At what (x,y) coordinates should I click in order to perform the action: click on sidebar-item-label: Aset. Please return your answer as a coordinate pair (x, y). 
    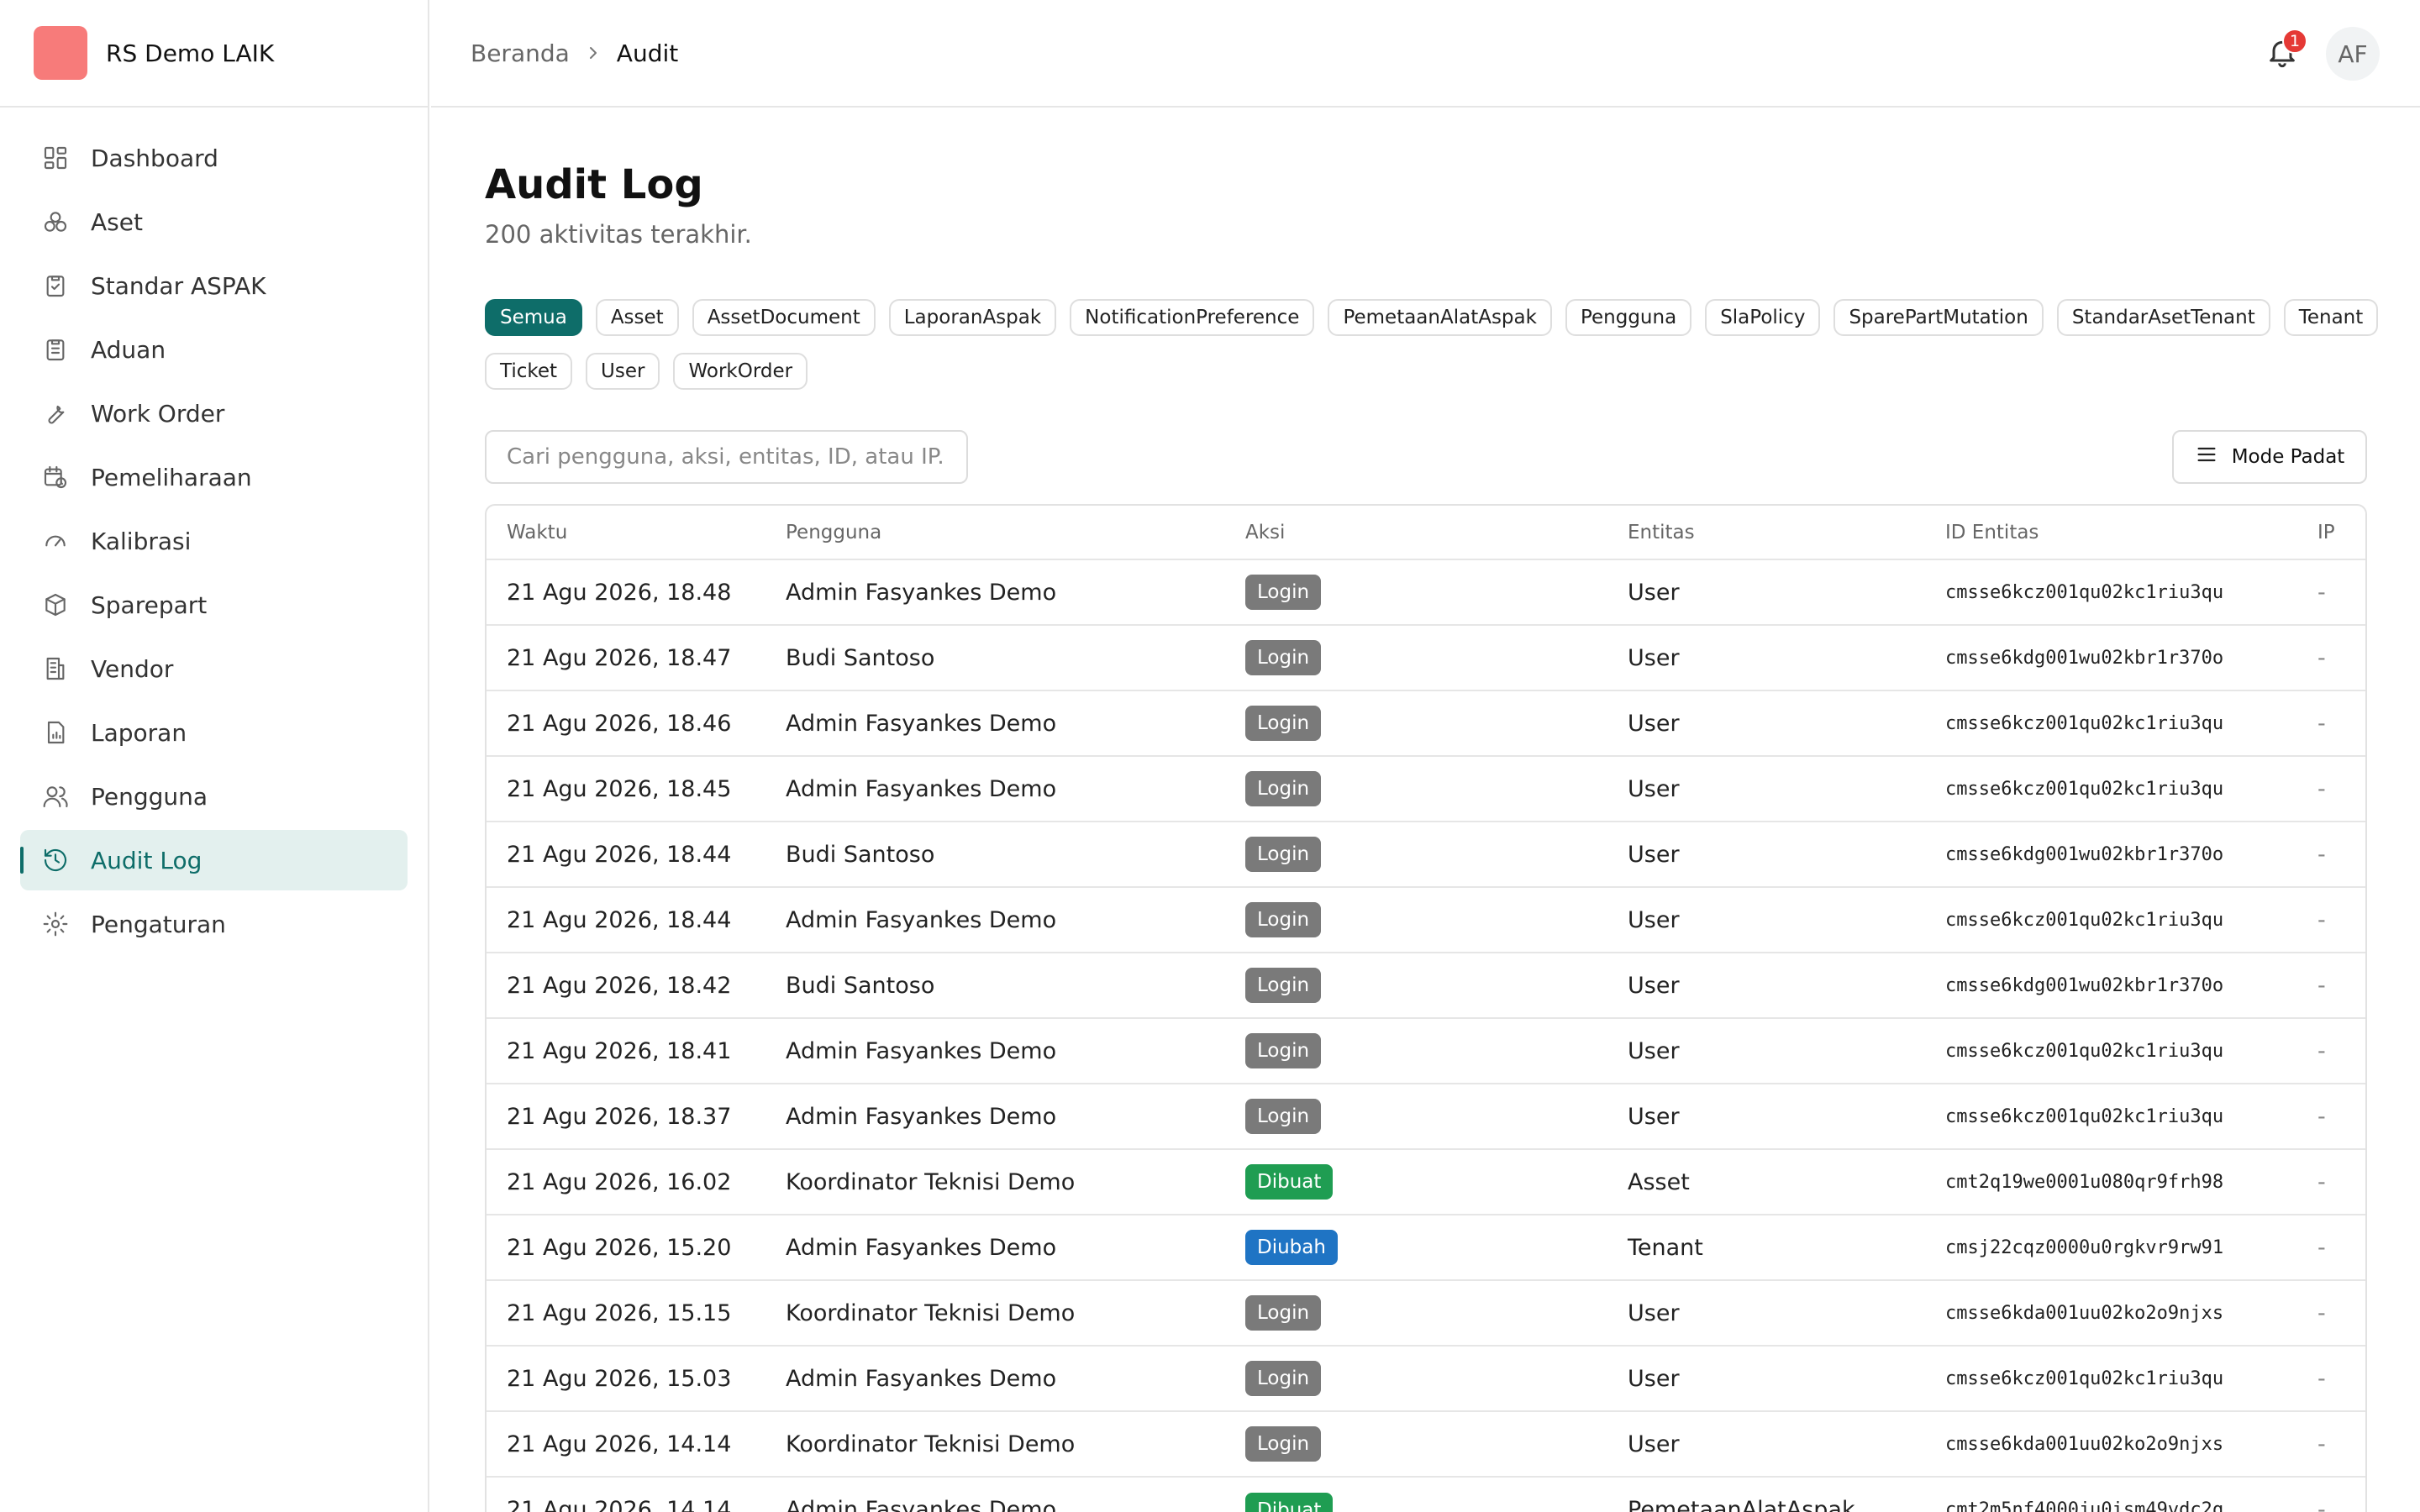
    Looking at the image, I should click on (117, 221).